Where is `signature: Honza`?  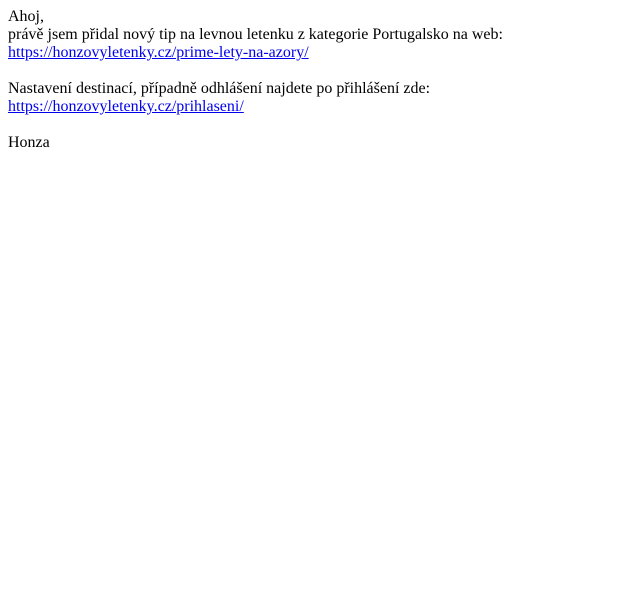
signature: Honza is located at coordinates (29, 142).